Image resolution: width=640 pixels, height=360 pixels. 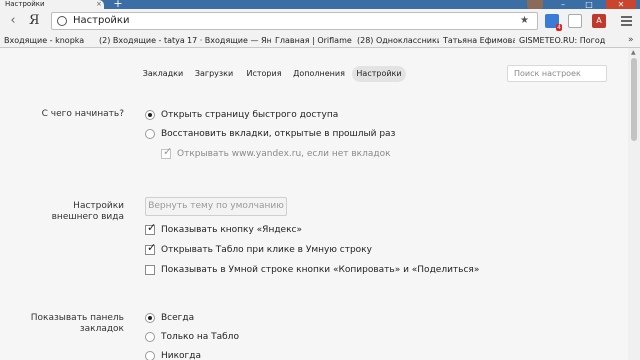 I want to click on page-scrollbar: ▲, so click(x=634, y=204).